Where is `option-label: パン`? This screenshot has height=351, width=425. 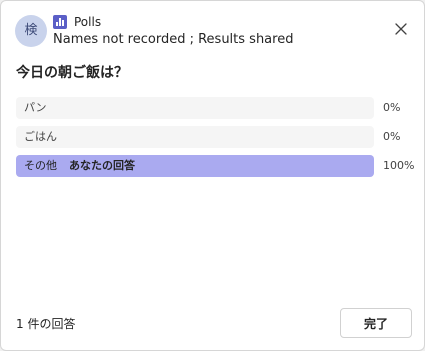
option-label: パン is located at coordinates (35, 108).